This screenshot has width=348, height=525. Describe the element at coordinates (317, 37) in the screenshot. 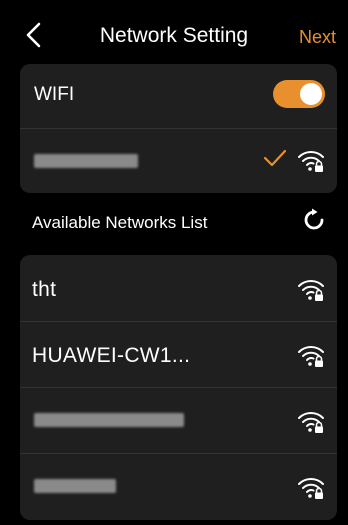

I see `next-button: Next` at that location.